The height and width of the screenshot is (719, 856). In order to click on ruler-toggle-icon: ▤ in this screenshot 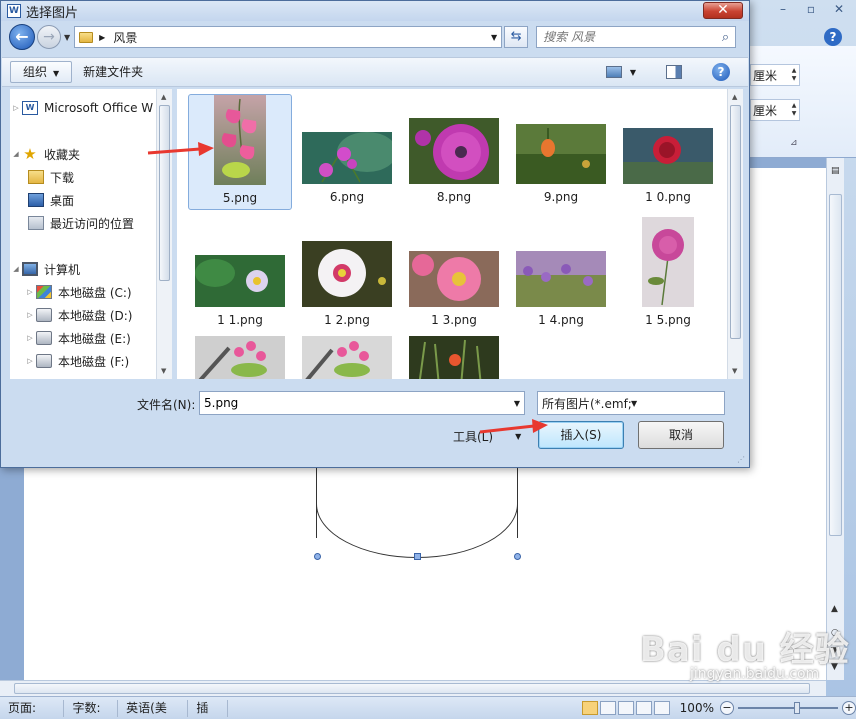, I will do `click(835, 171)`.